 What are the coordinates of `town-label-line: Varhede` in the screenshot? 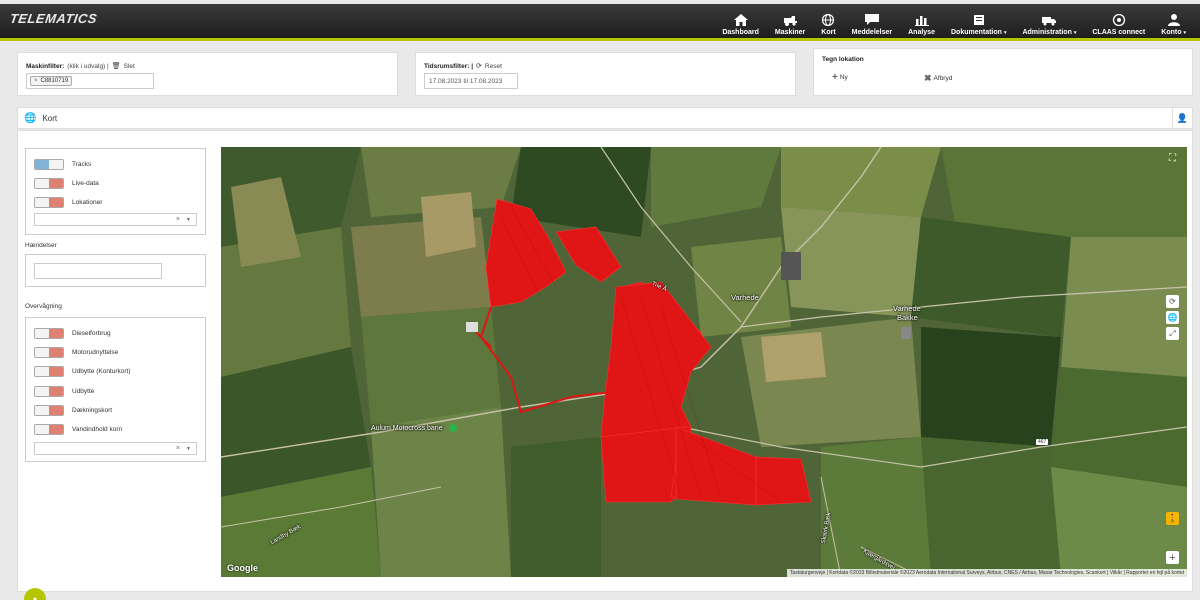 It's located at (907, 308).